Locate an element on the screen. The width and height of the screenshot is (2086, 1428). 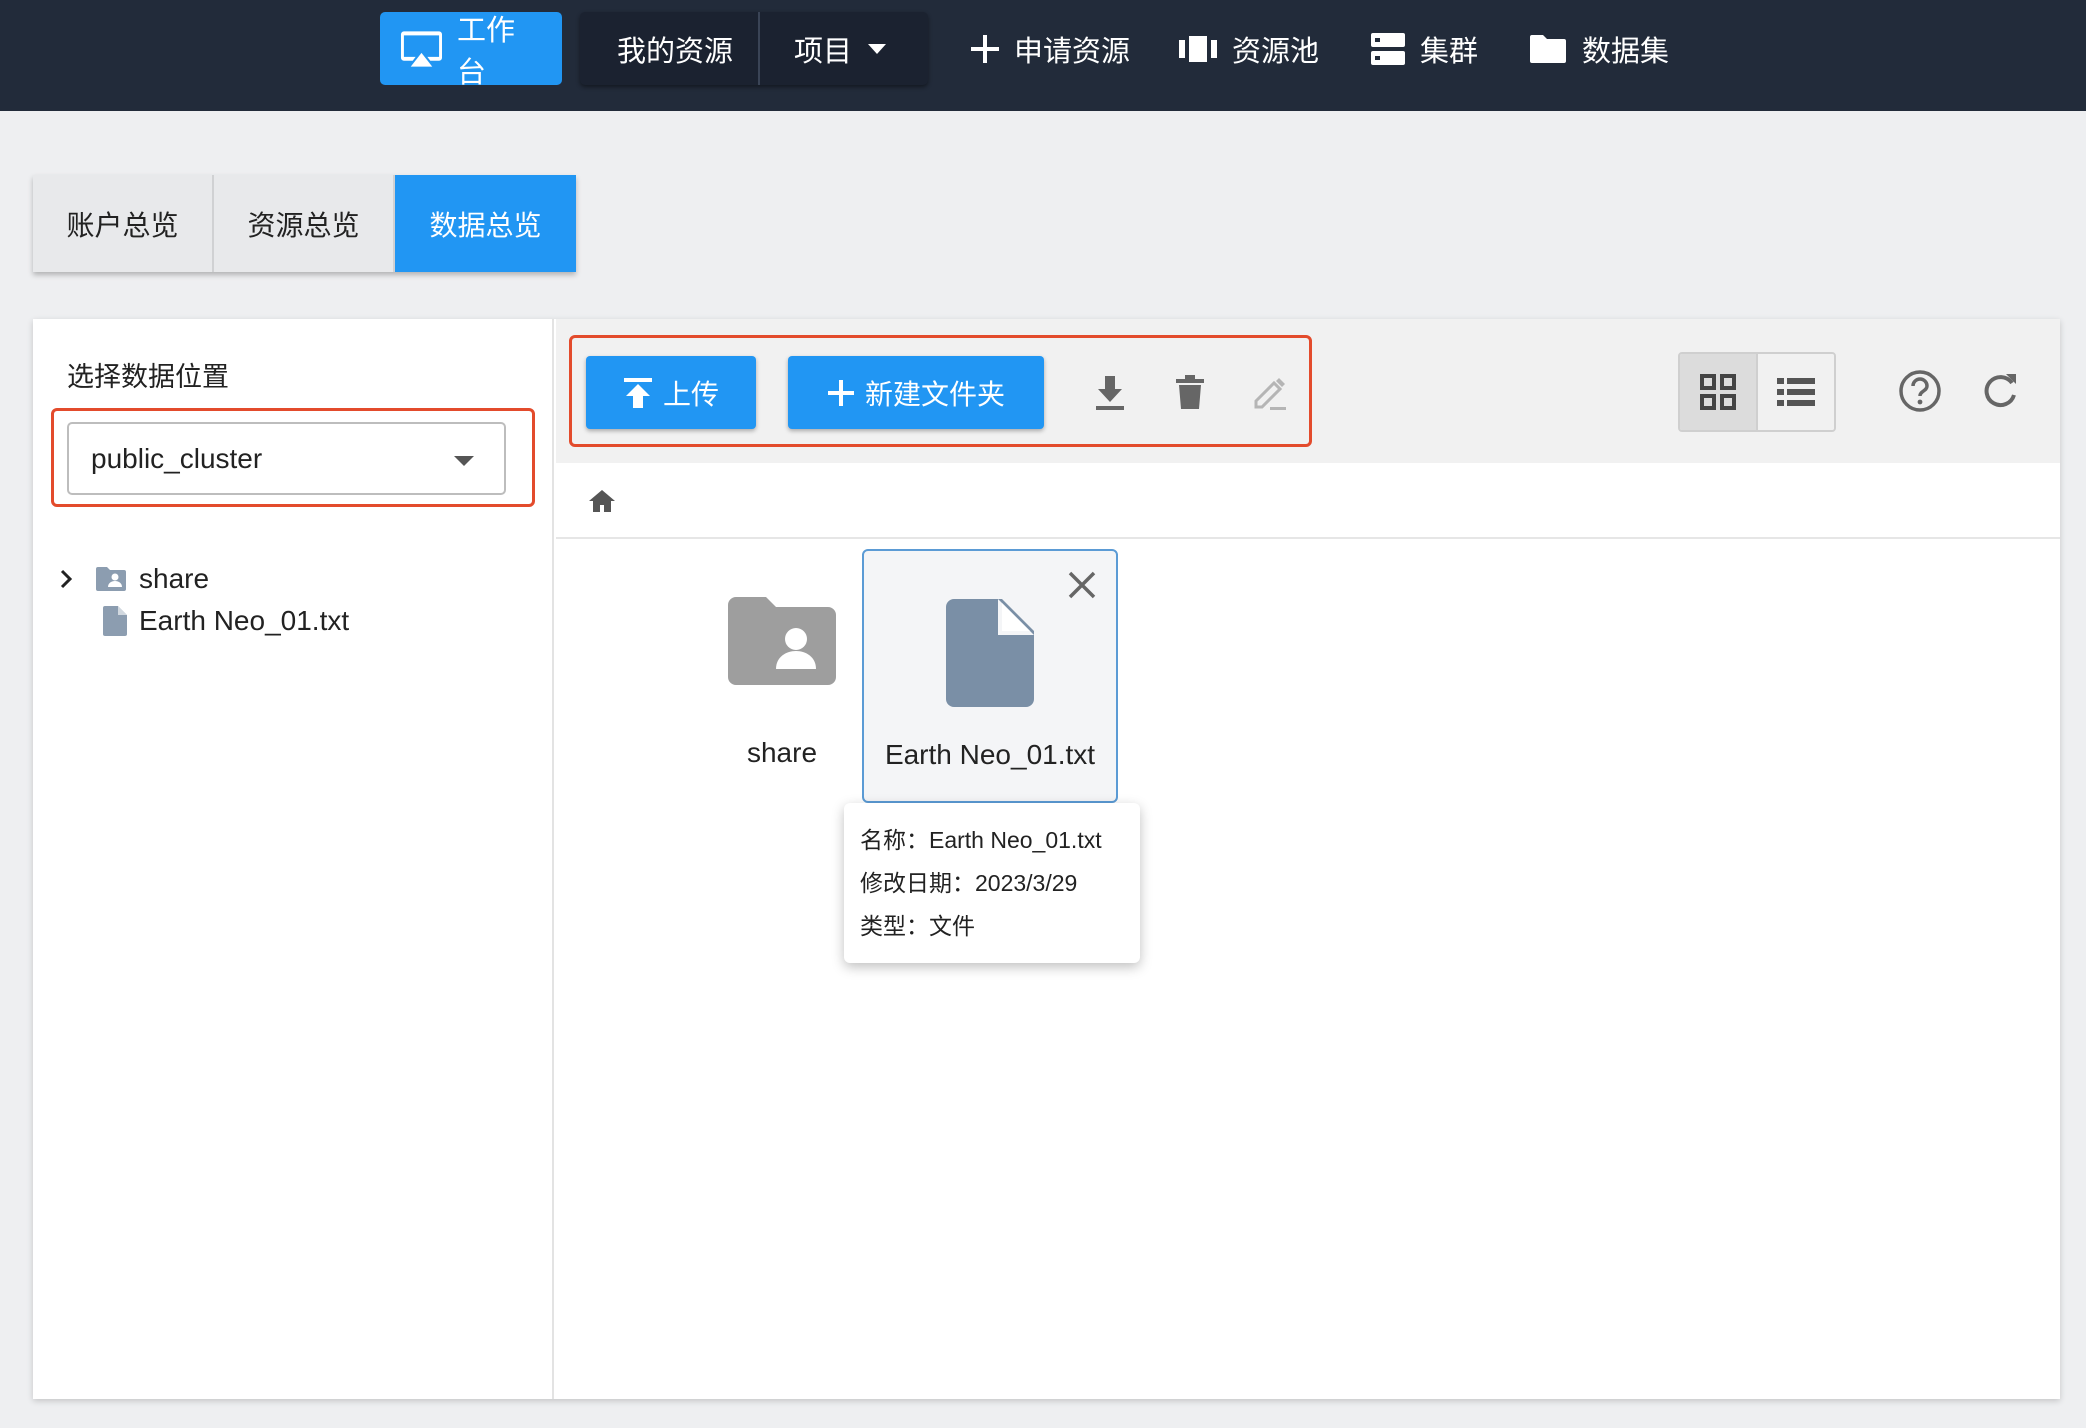
list-view-icon is located at coordinates (1796, 392).